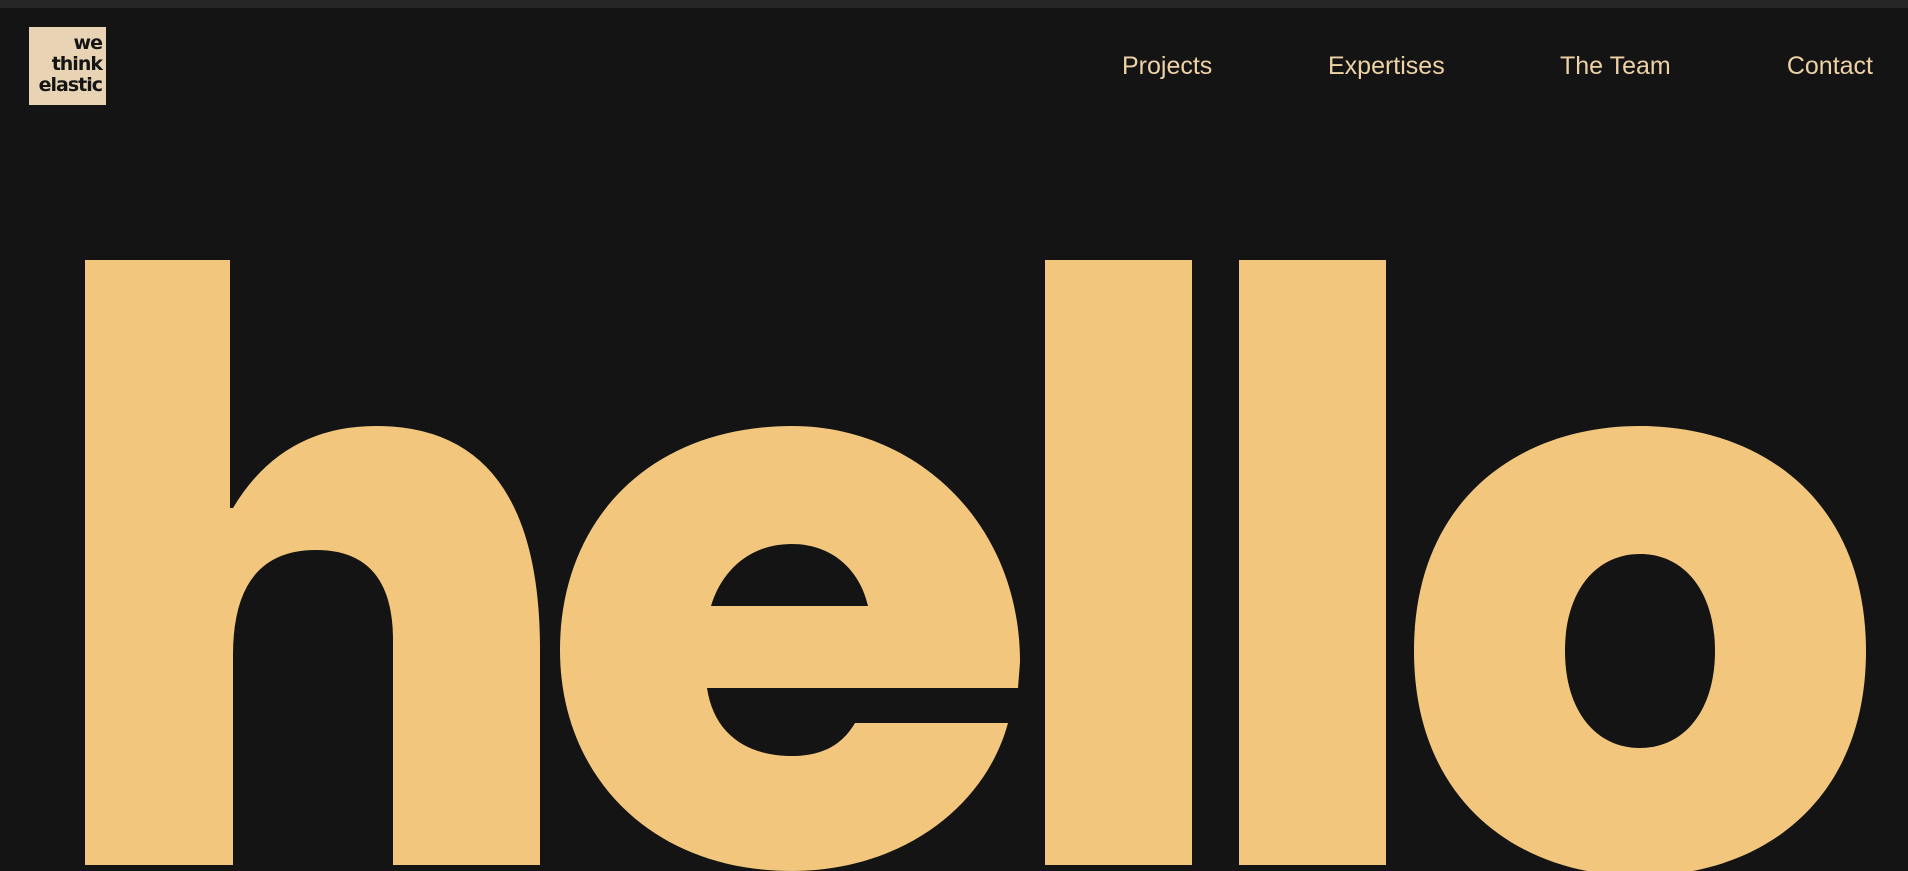 This screenshot has width=1908, height=871. What do you see at coordinates (790, 648) in the screenshot?
I see `hero-letter-e` at bounding box center [790, 648].